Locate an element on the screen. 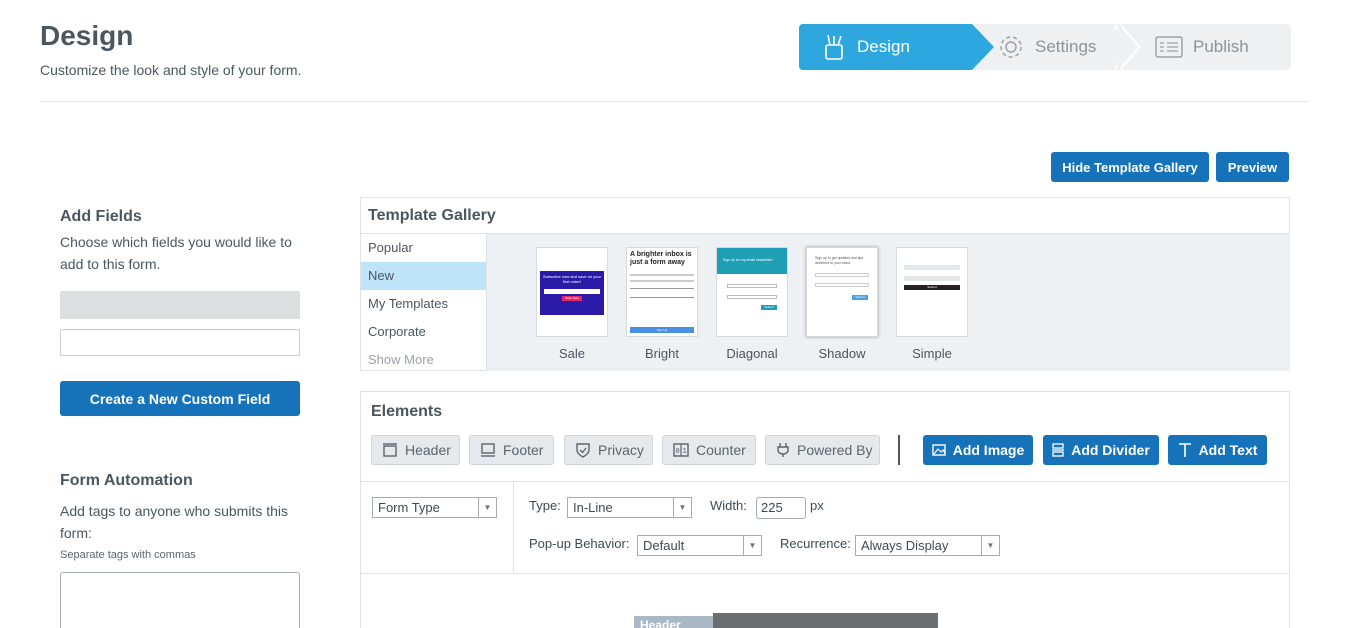 The height and width of the screenshot is (628, 1345). bright-thumb-title: A brighter inbox is just a form away is located at coordinates (661, 258).